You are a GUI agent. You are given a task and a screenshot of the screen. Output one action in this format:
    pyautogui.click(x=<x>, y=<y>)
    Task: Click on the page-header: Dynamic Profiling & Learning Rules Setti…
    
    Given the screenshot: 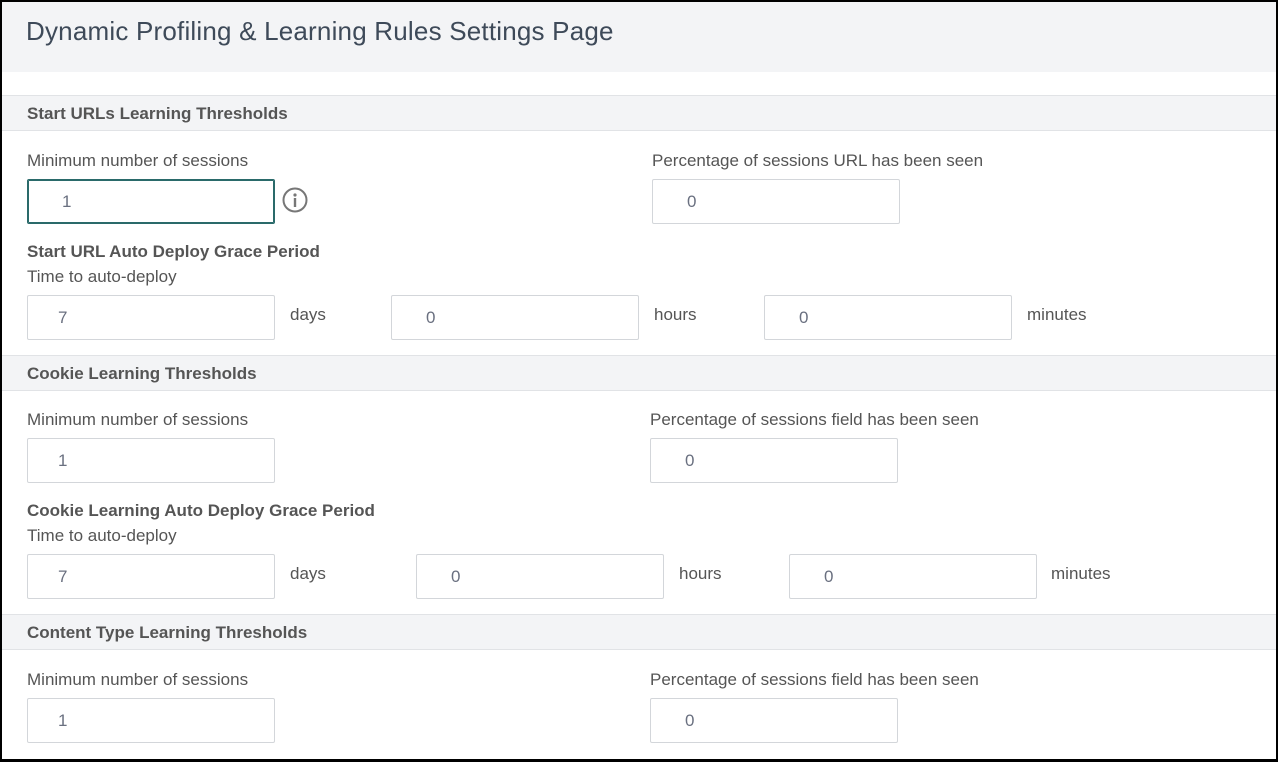 What is the action you would take?
    pyautogui.click(x=639, y=37)
    